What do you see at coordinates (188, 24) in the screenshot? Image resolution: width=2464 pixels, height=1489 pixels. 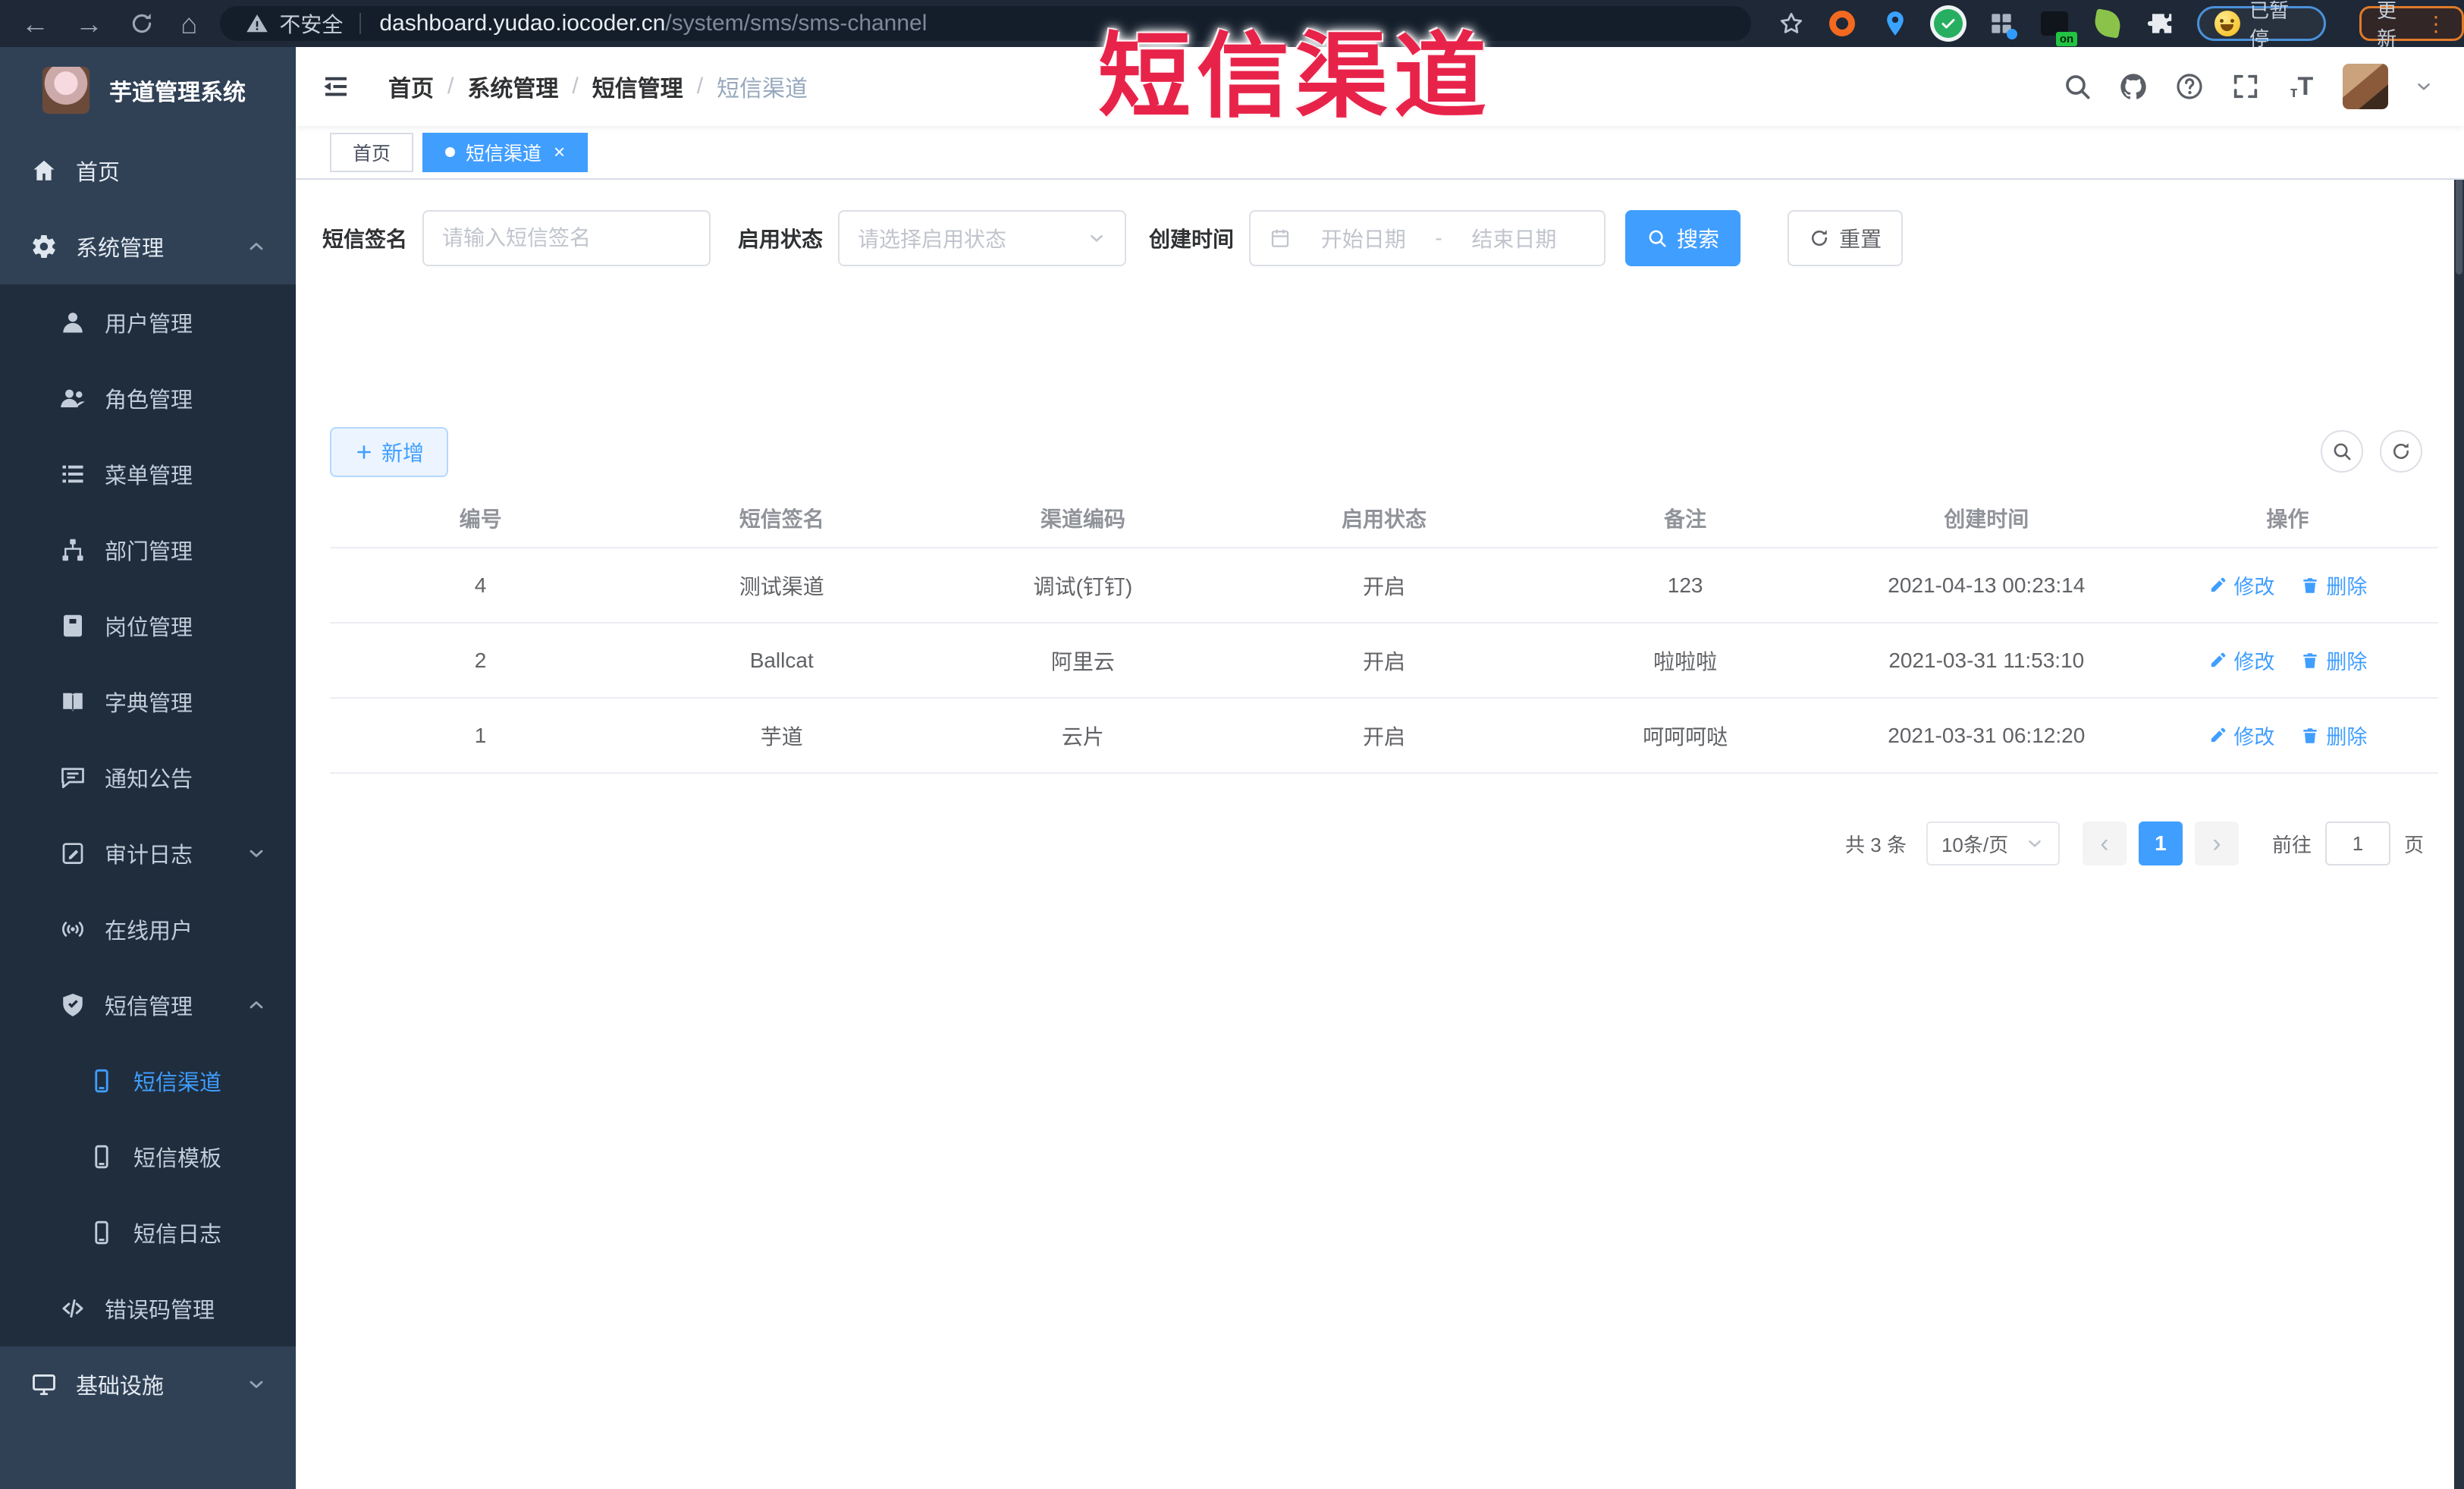 I see `home-nav-icon: ⌂` at bounding box center [188, 24].